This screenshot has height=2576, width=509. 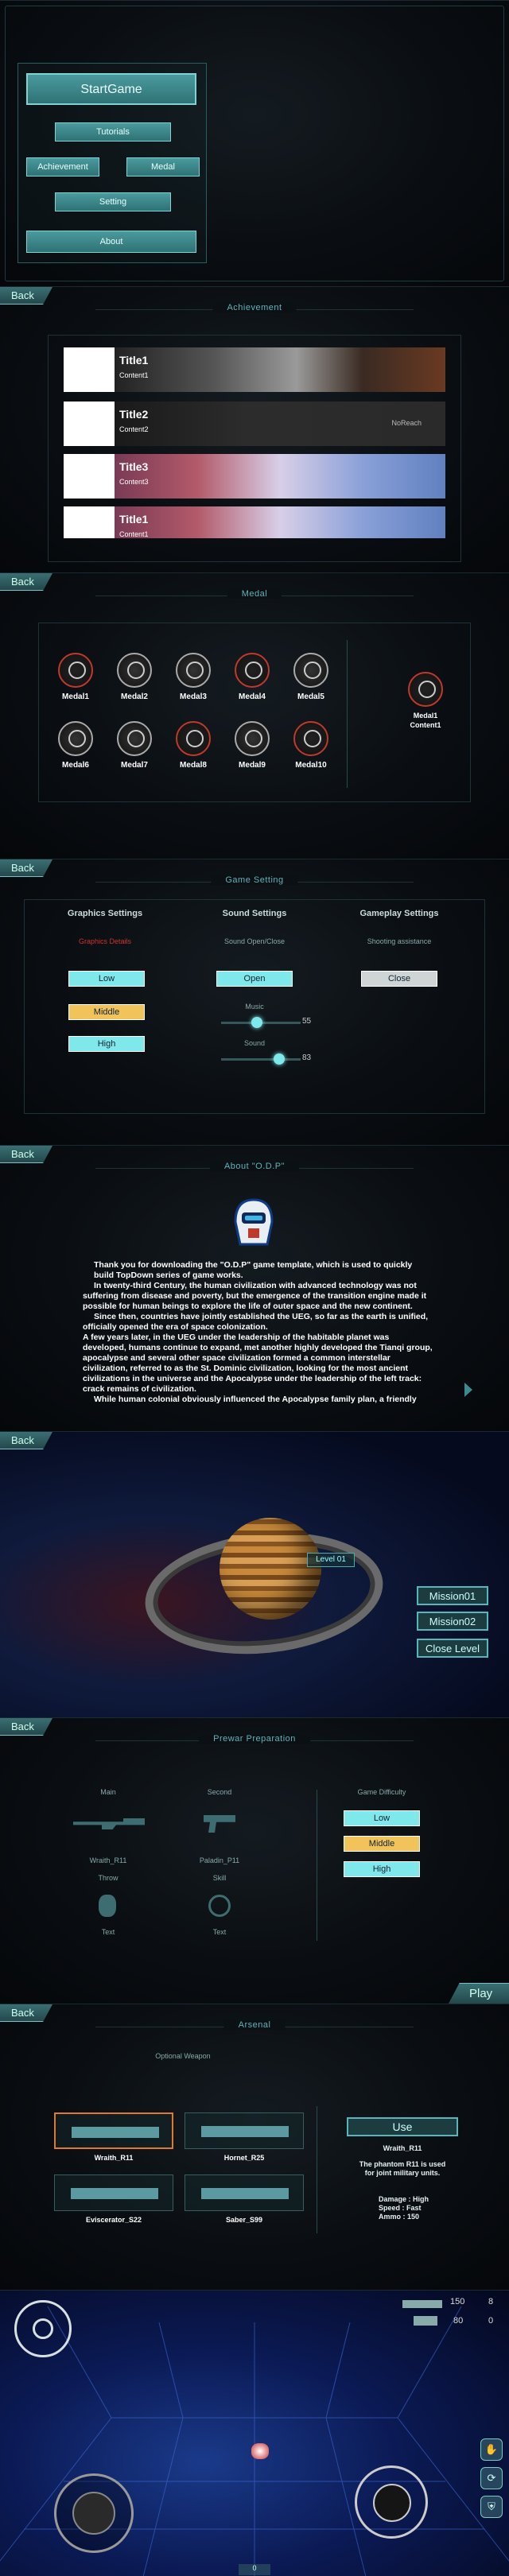 I want to click on ammo2-count: 80, so click(x=458, y=2321).